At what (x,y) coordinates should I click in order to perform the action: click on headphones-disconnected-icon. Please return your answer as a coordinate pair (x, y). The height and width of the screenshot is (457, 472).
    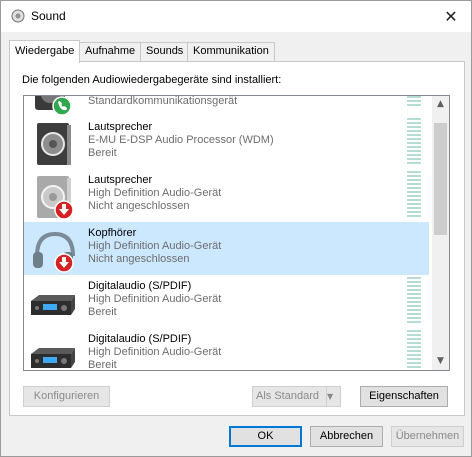
    Looking at the image, I should click on (54, 252).